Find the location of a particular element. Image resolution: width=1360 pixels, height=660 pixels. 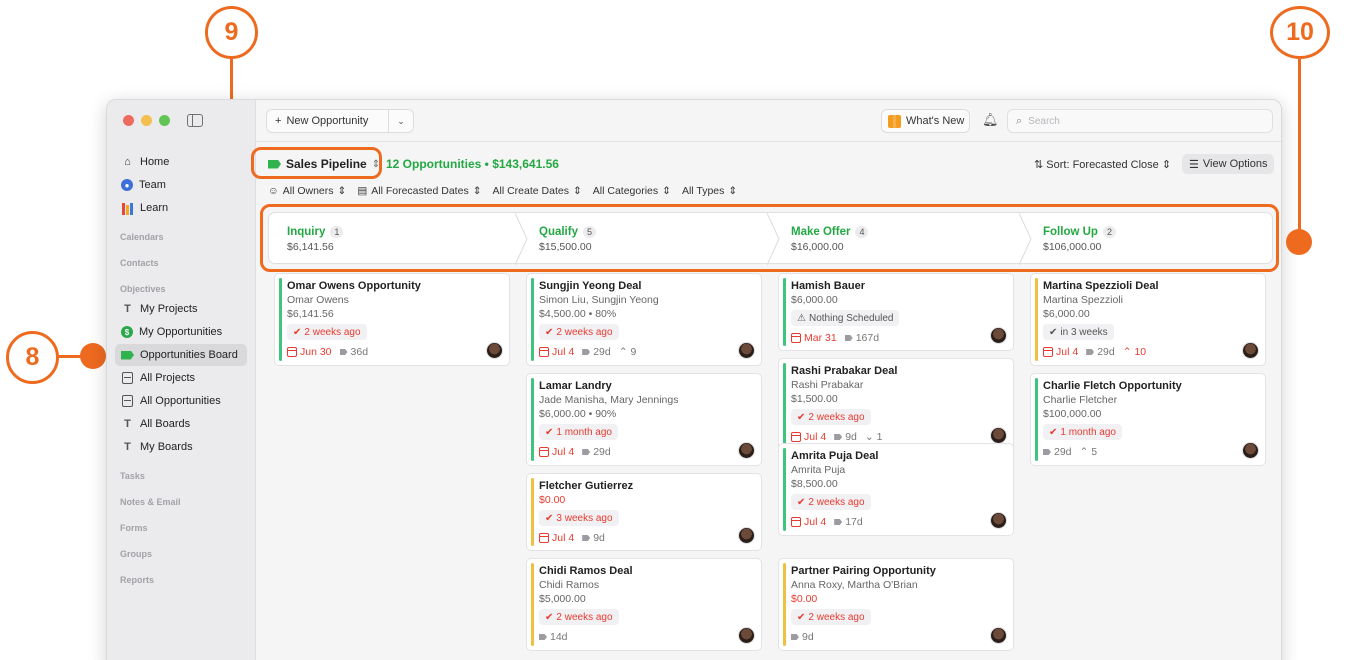

forecast-date: Mar 31 is located at coordinates (814, 338).